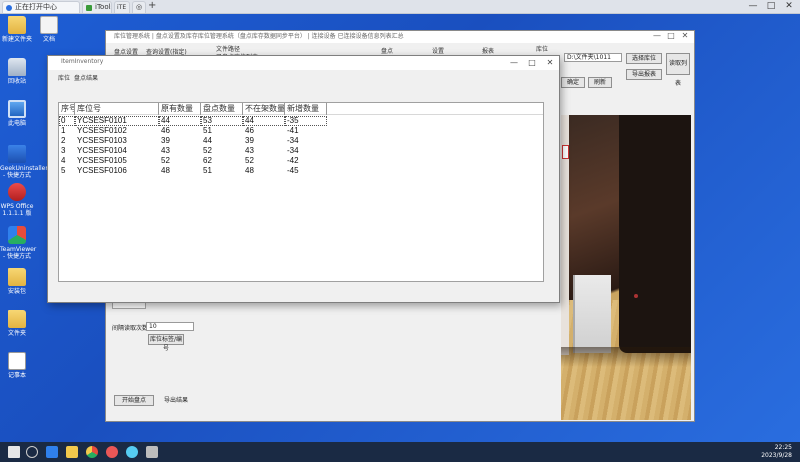 The width and height of the screenshot is (800, 462). I want to click on table-cell-loc: YCSESF0102, so click(102, 130).